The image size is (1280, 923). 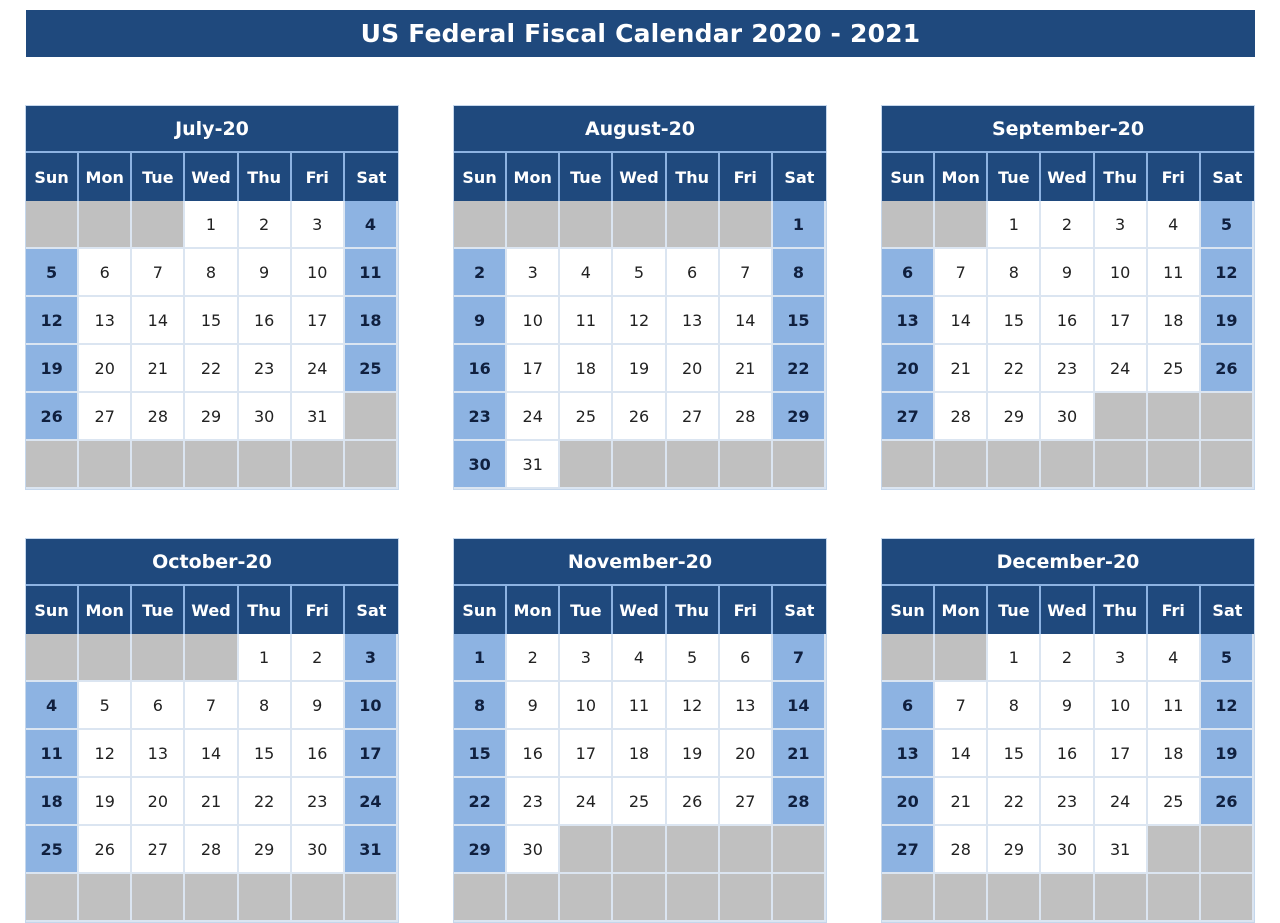 What do you see at coordinates (371, 850) in the screenshot?
I see `weekend-day-cell: 31` at bounding box center [371, 850].